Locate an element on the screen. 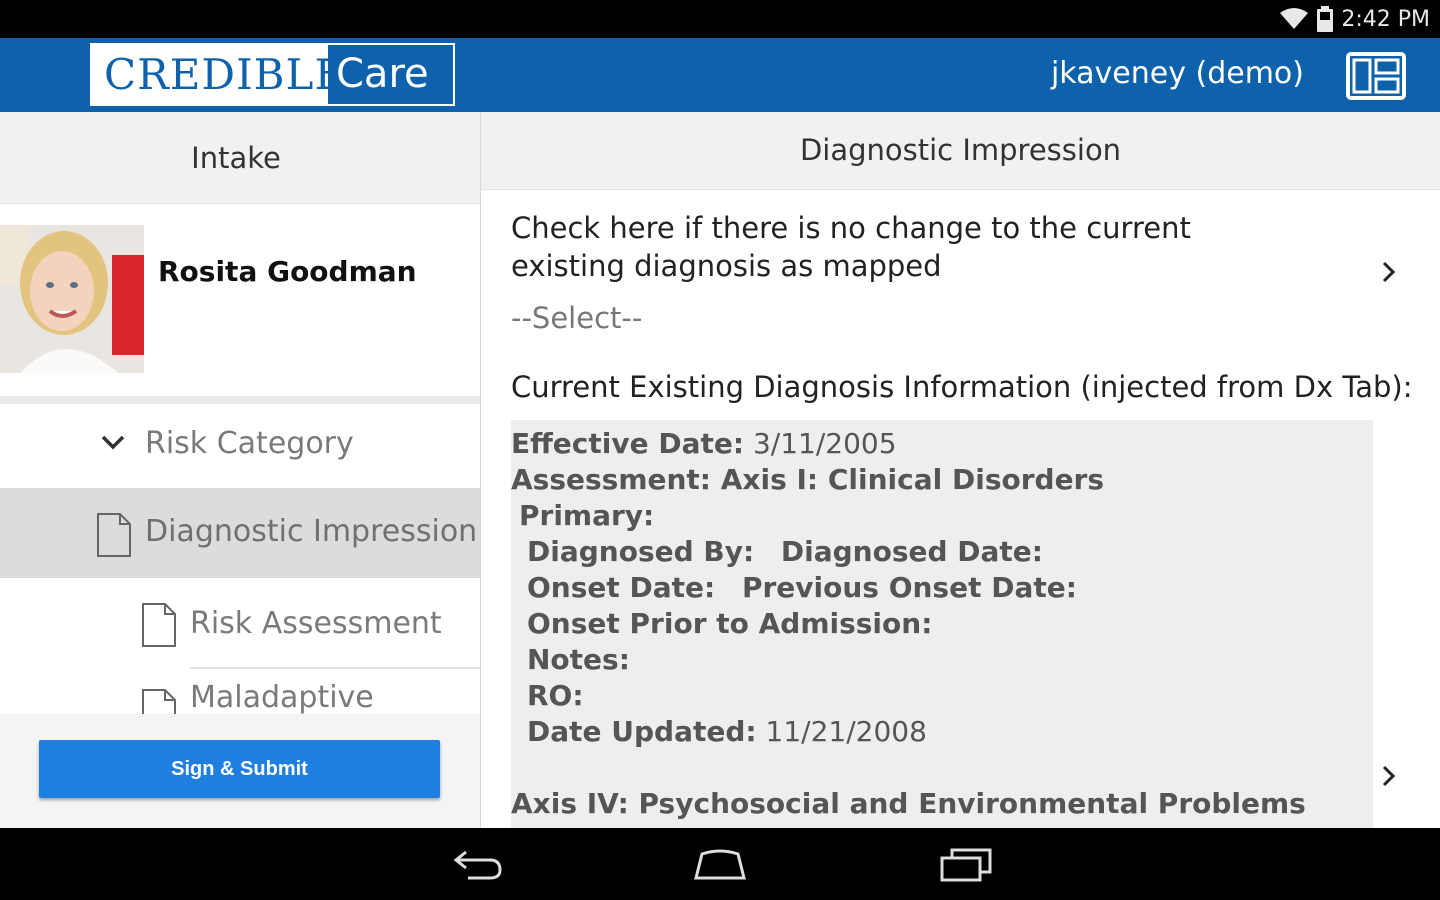 The height and width of the screenshot is (900, 1440). notes-row: Notes: is located at coordinates (578, 659).